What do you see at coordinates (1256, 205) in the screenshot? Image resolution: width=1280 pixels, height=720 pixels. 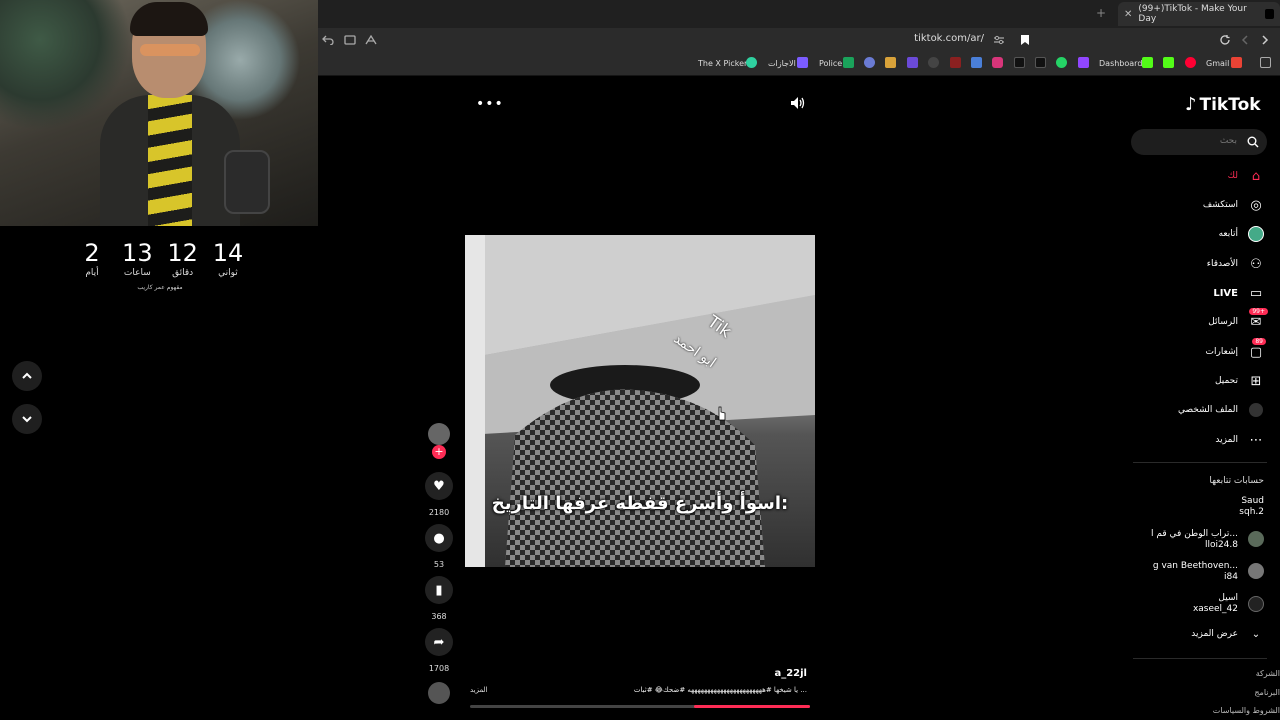 I see `compass-icon: ◎` at bounding box center [1256, 205].